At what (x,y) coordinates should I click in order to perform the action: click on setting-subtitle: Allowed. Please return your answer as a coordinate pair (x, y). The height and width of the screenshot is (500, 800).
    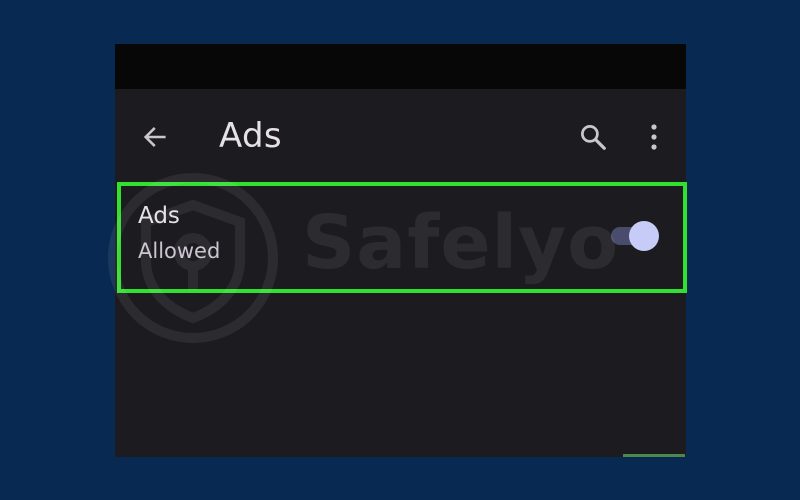
    Looking at the image, I should click on (179, 251).